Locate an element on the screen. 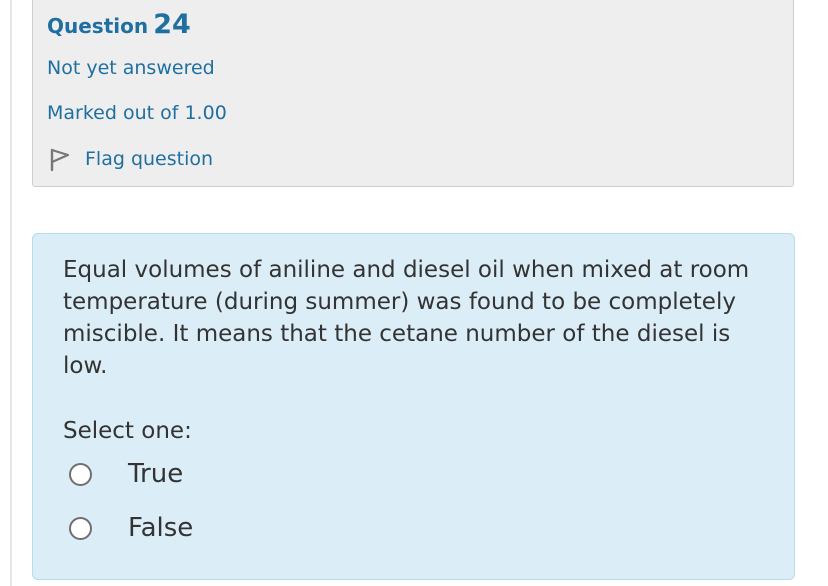  question-grade: Marked out of 1.00 is located at coordinates (137, 113).